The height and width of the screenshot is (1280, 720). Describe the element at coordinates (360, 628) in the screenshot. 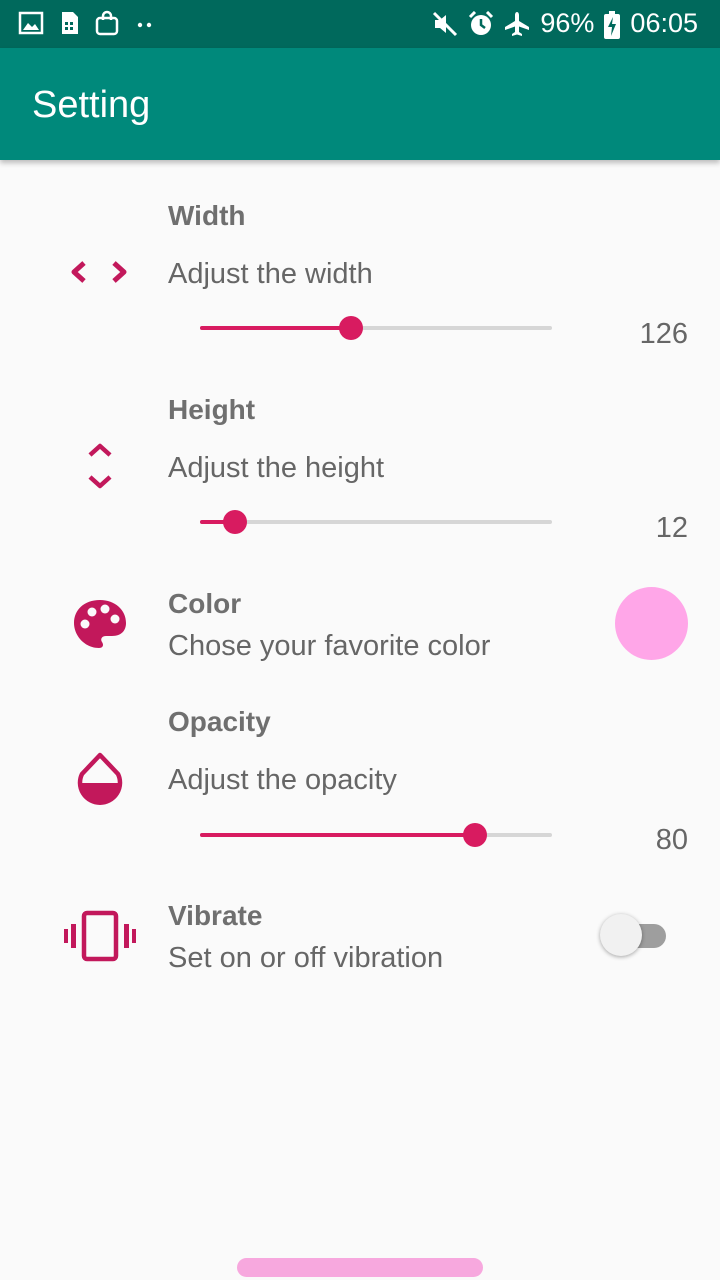

I see `setting-color: Color Chose your favorite color` at that location.